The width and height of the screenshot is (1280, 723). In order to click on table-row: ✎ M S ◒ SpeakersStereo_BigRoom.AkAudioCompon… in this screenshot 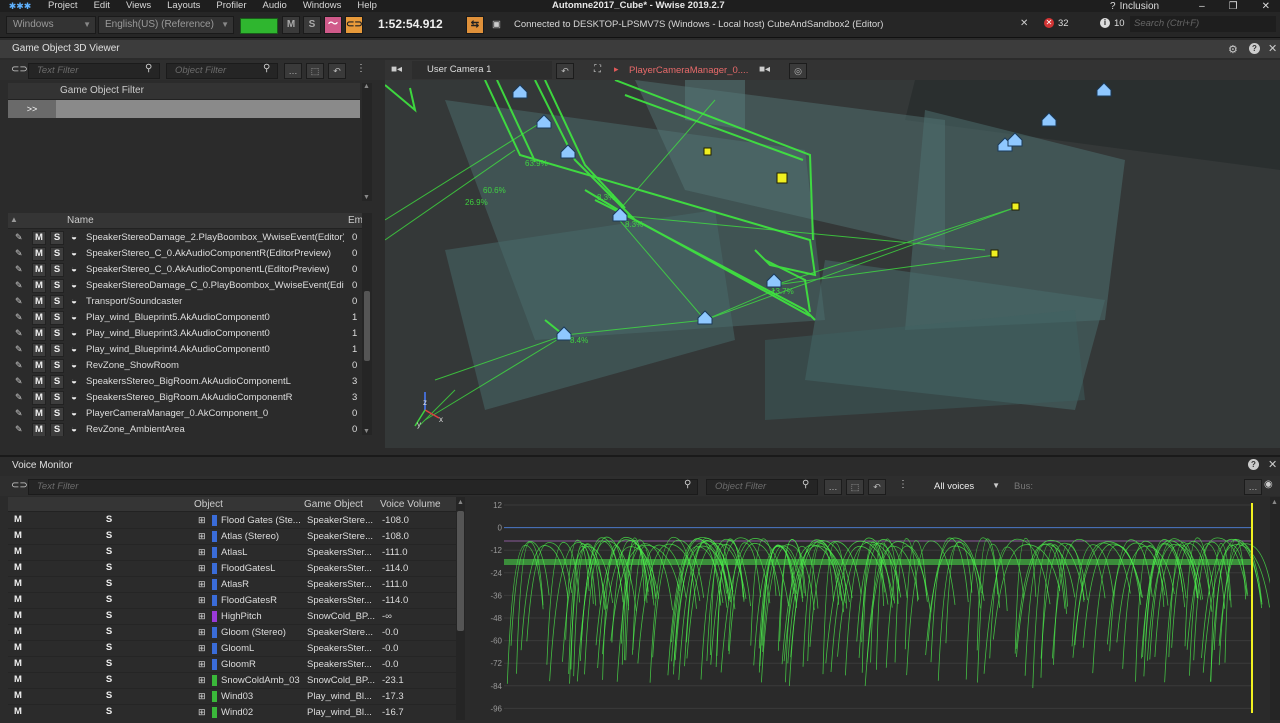, I will do `click(185, 398)`.